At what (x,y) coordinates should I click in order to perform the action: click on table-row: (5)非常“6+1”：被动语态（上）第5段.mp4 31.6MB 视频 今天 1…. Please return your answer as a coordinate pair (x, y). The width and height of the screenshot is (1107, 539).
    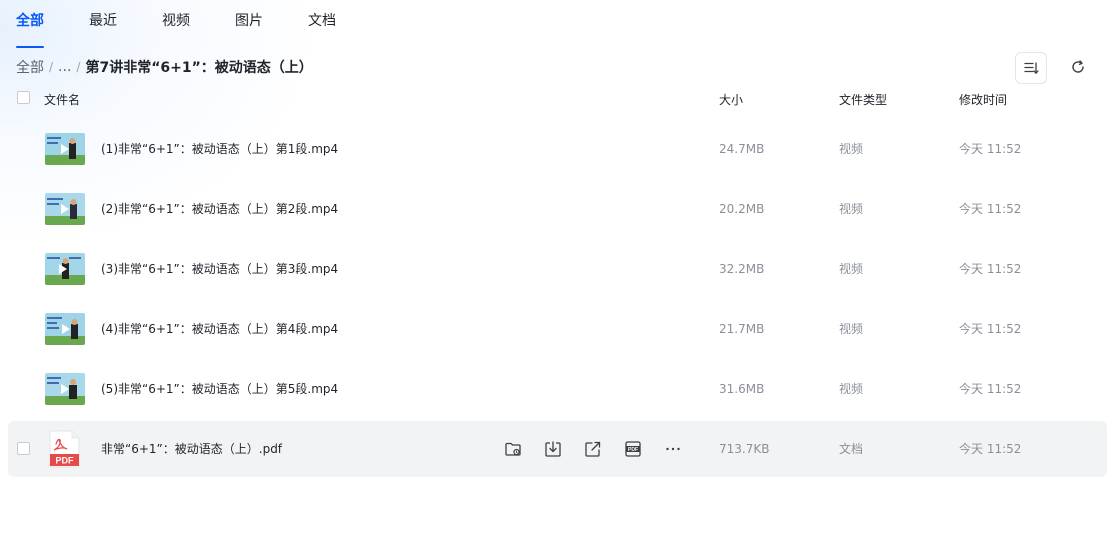
    Looking at the image, I should click on (557, 389).